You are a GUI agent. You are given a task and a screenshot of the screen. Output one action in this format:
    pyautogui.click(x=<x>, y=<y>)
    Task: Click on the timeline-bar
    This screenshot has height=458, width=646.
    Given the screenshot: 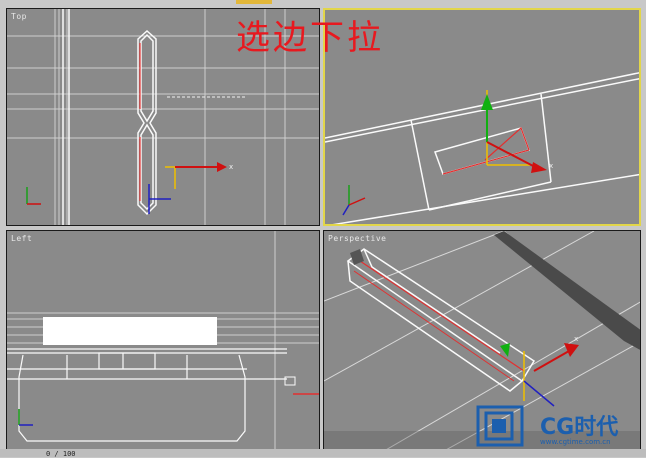 What is the action you would take?
    pyautogui.click(x=323, y=453)
    